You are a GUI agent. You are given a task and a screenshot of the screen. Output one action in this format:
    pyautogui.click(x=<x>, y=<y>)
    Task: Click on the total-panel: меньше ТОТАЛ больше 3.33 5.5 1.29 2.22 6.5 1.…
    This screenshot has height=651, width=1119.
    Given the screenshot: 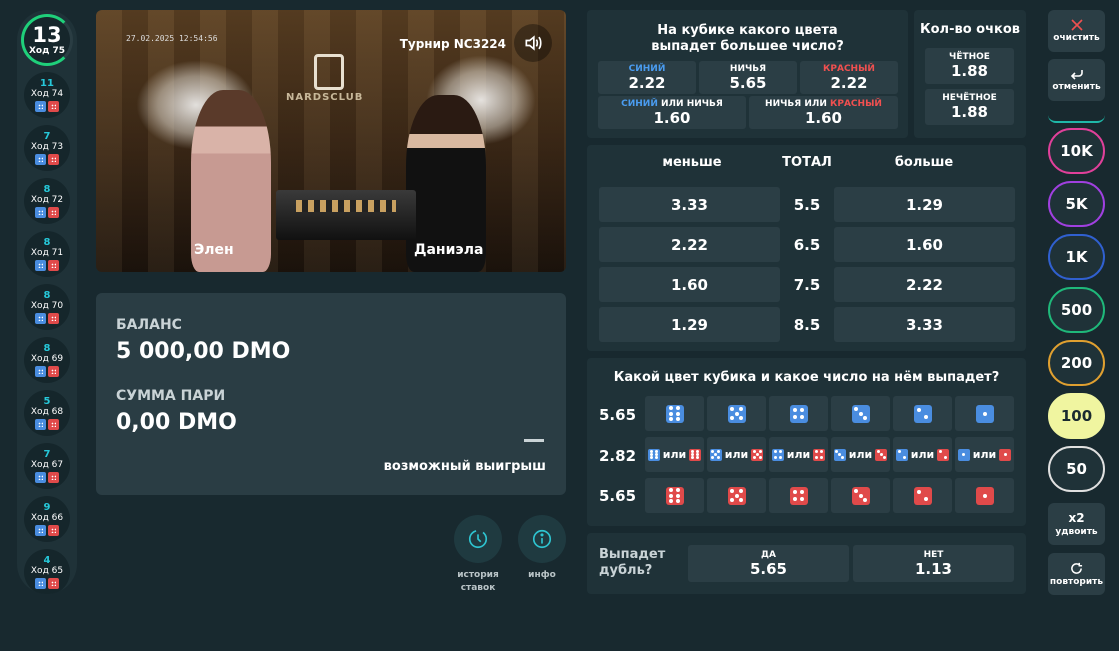 What is the action you would take?
    pyautogui.click(x=806, y=248)
    